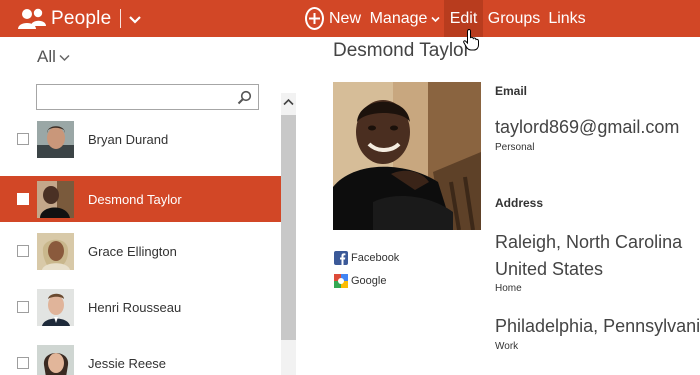  What do you see at coordinates (511, 91) in the screenshot?
I see `email-heading: Email` at bounding box center [511, 91].